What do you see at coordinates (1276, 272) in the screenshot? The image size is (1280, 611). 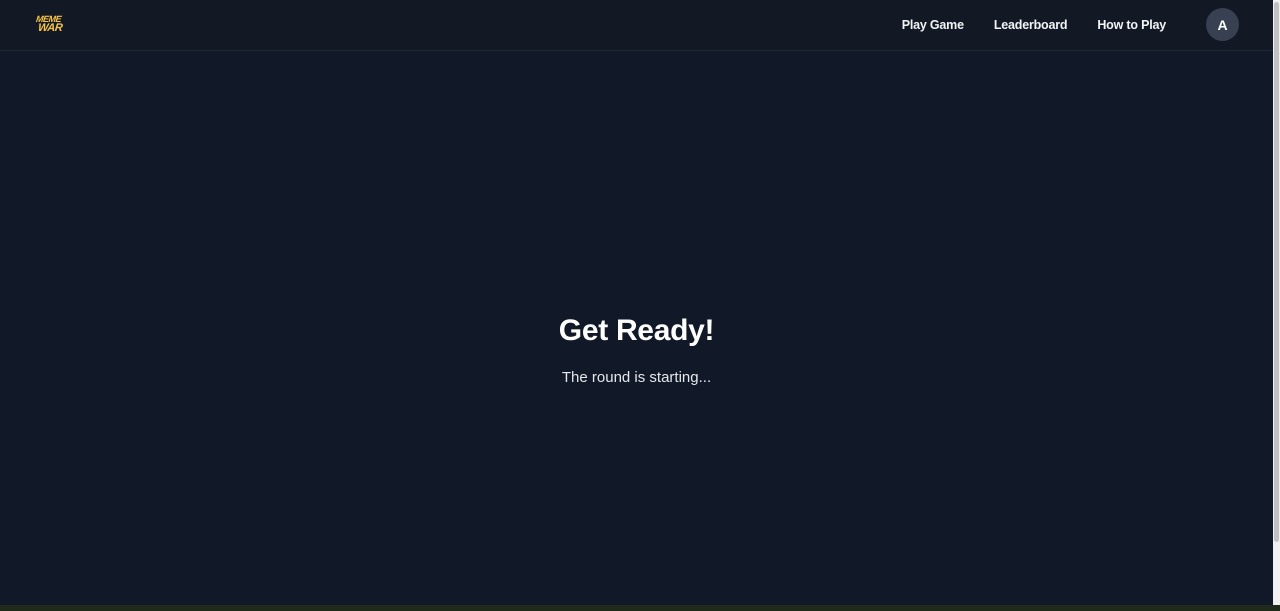 I see `scrollbar-thumb` at bounding box center [1276, 272].